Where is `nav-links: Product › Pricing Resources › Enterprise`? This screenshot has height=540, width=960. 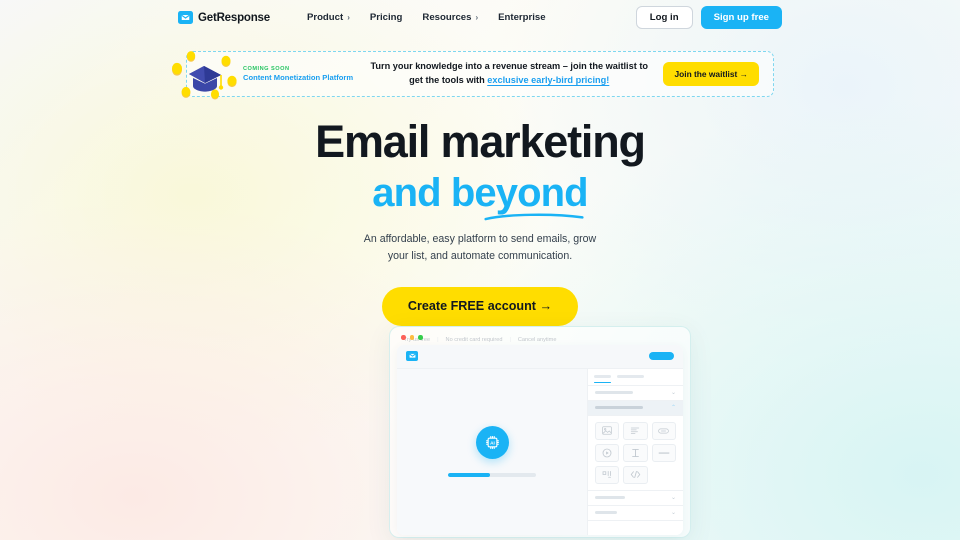
nav-links: Product › Pricing Resources › Enterprise is located at coordinates (426, 17).